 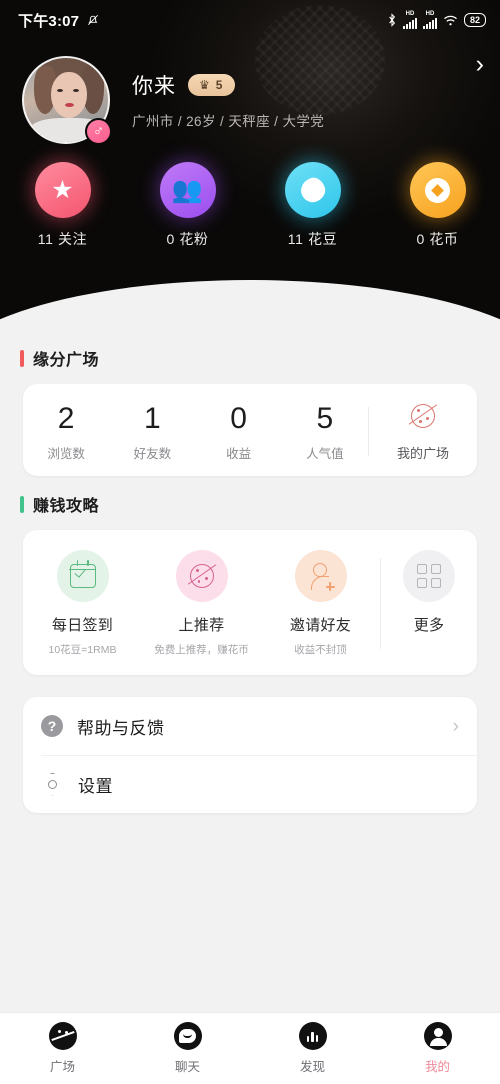 I want to click on stat-value: 5, so click(x=325, y=418).